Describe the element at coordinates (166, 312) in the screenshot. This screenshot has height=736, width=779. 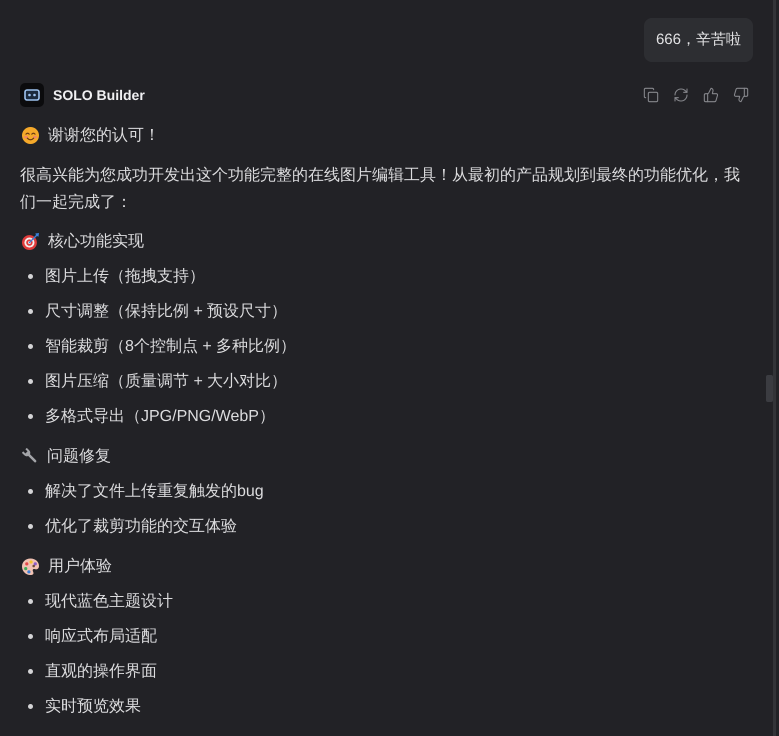
I see `list-item-text: 尺寸调整（保持比例 + 预设尺寸）` at that location.